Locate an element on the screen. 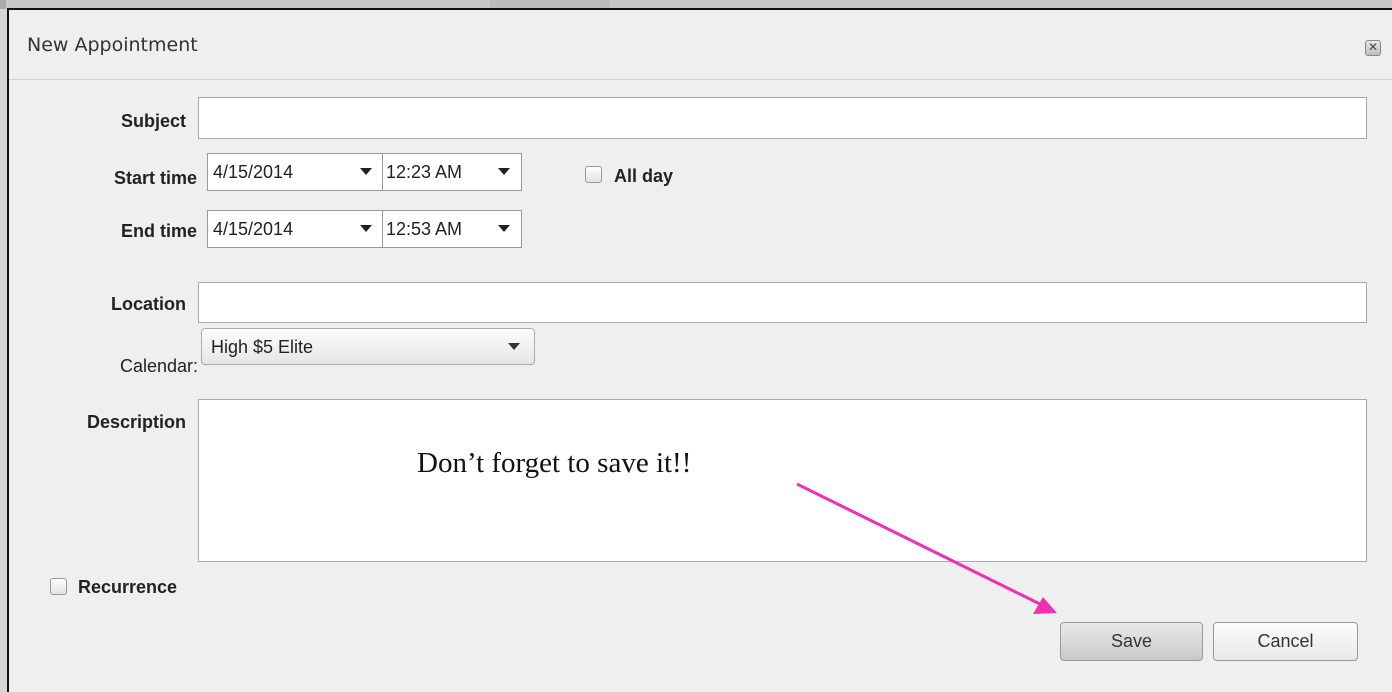 Image resolution: width=1392 pixels, height=692 pixels. cancel-button: Cancel is located at coordinates (1285, 641).